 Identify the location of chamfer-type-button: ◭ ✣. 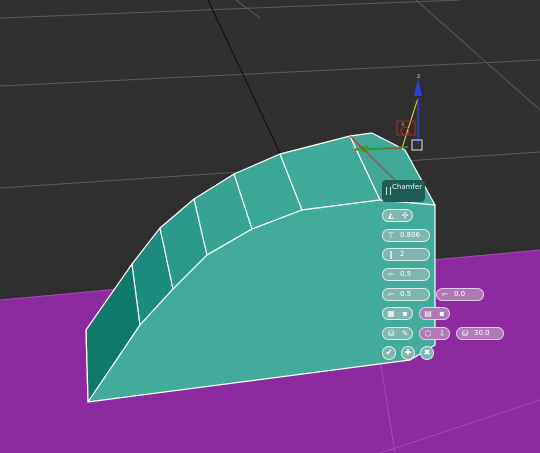
(397, 215).